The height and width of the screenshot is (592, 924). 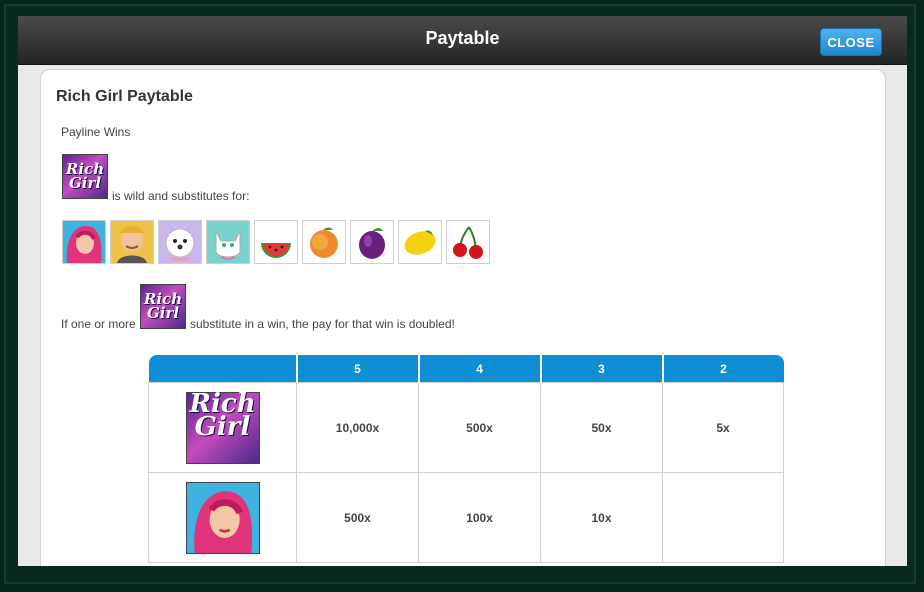 What do you see at coordinates (601, 427) in the screenshot?
I see `pay-cell: 50x` at bounding box center [601, 427].